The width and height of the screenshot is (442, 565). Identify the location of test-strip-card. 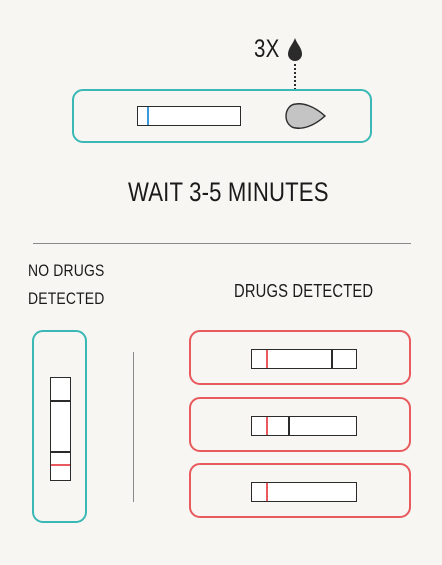
(222, 116).